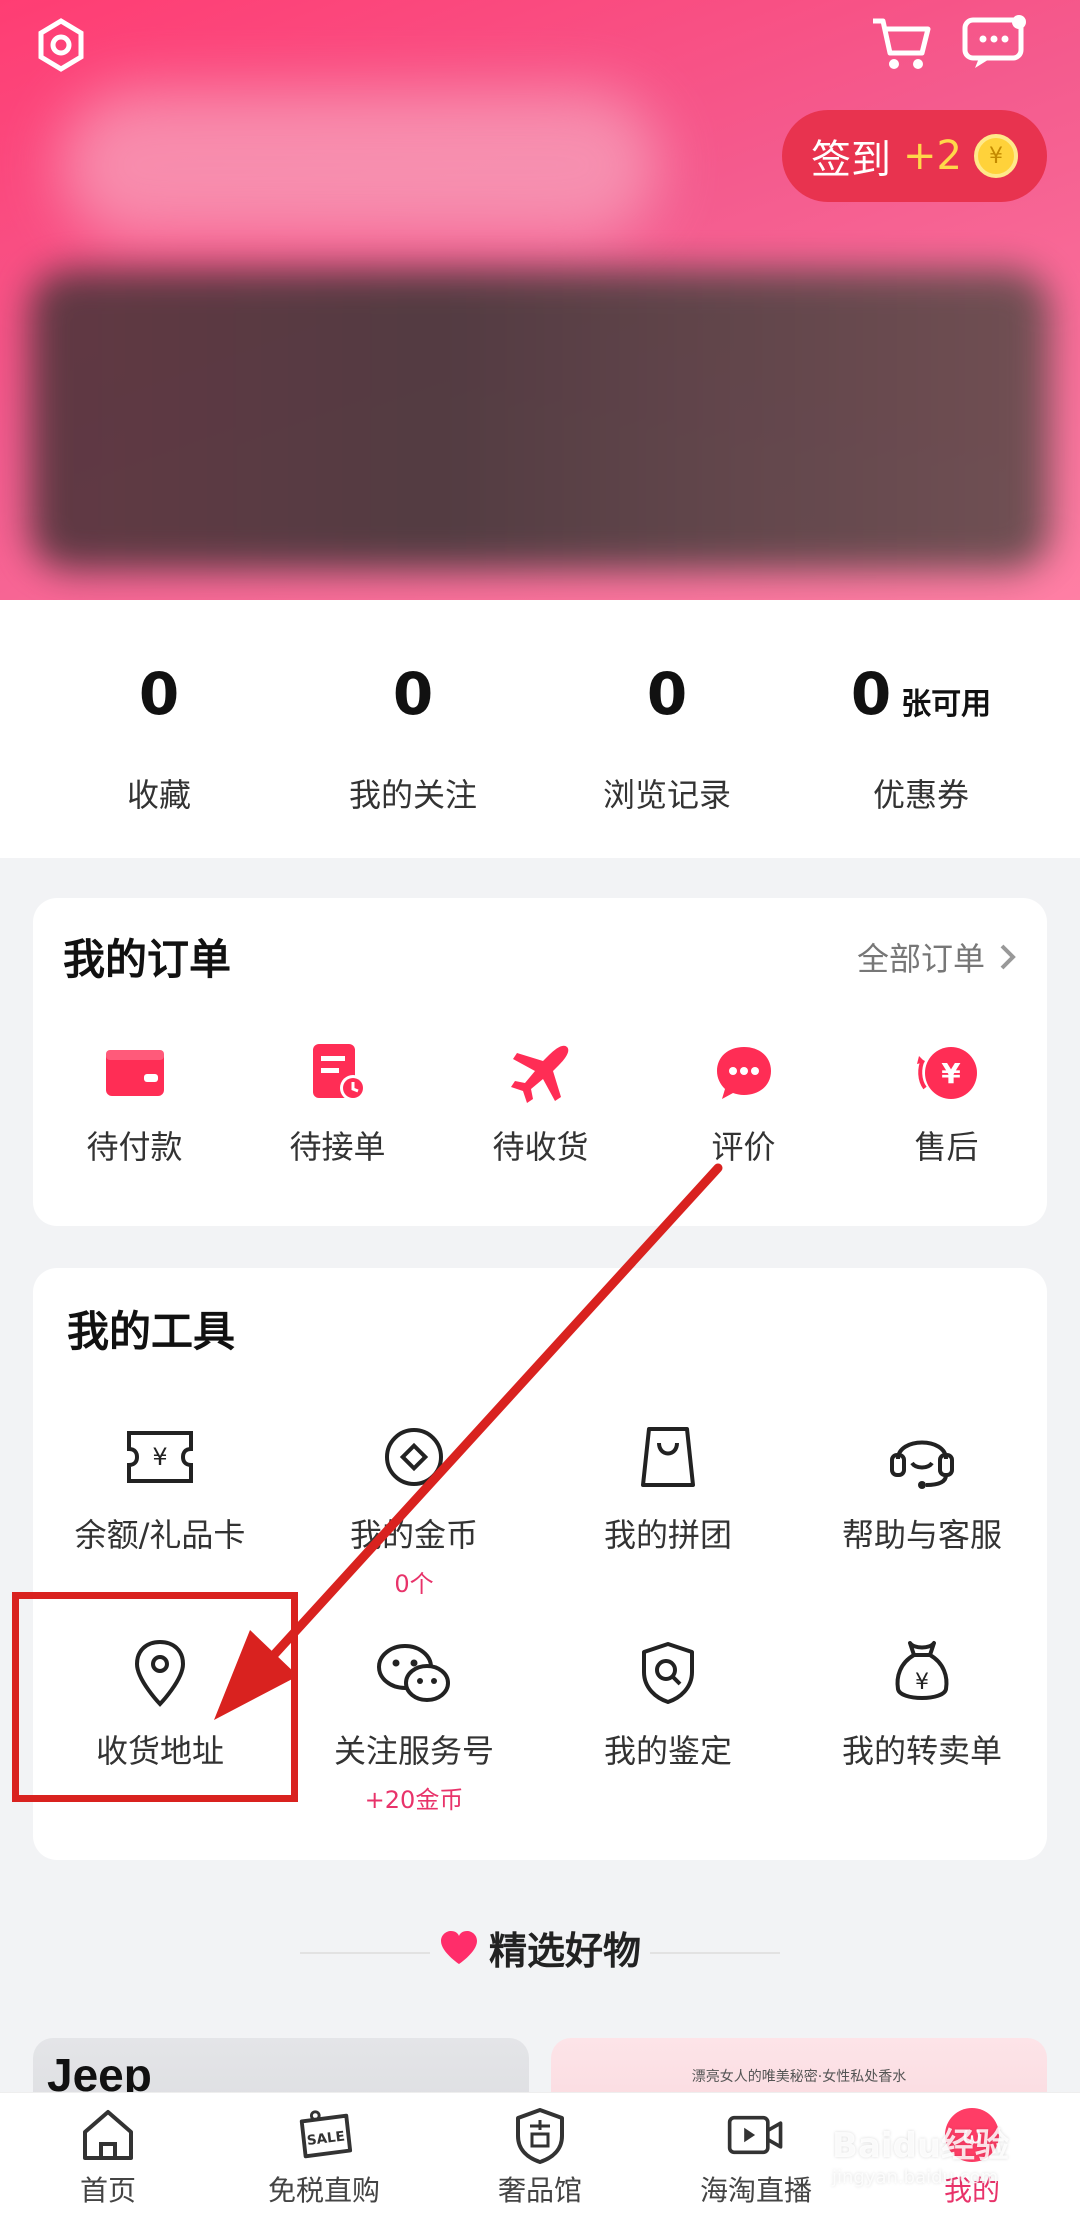 The image size is (1080, 2225). Describe the element at coordinates (412, 795) in the screenshot. I see `stat-label: 我的关注` at that location.